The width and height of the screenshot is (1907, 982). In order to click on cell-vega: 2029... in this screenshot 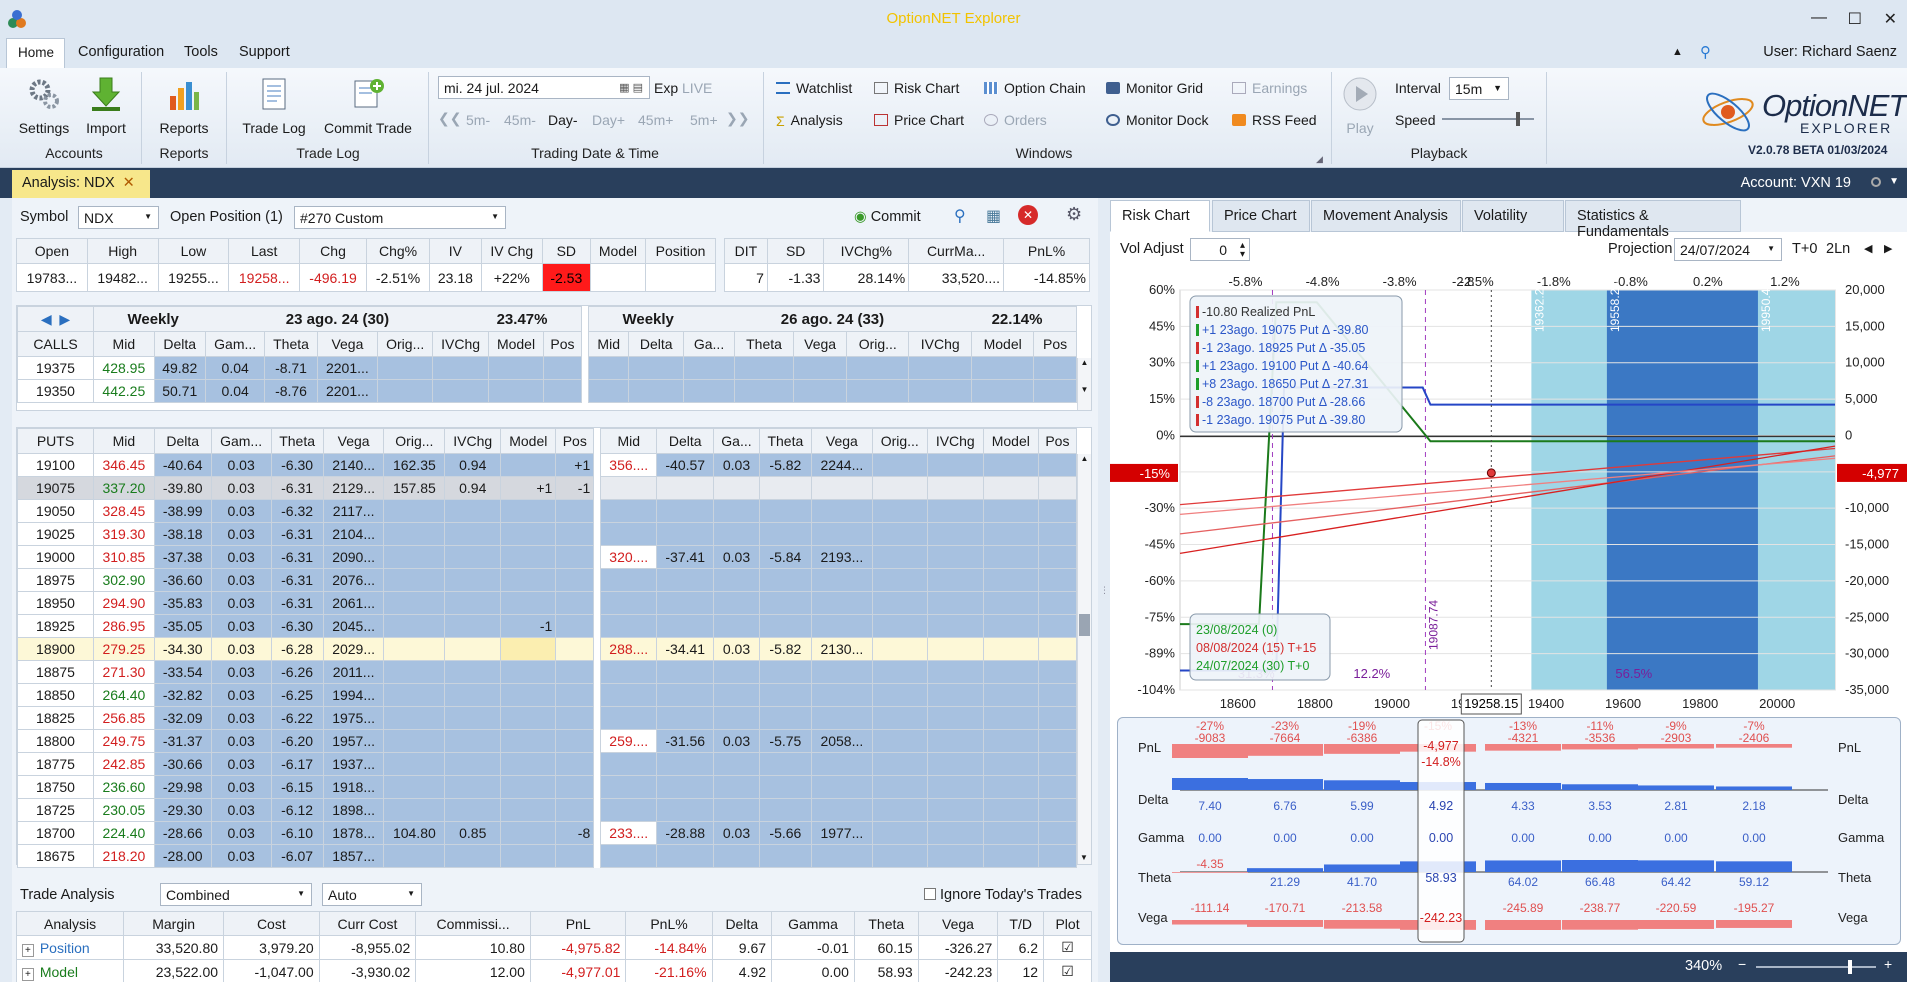, I will do `click(353, 649)`.